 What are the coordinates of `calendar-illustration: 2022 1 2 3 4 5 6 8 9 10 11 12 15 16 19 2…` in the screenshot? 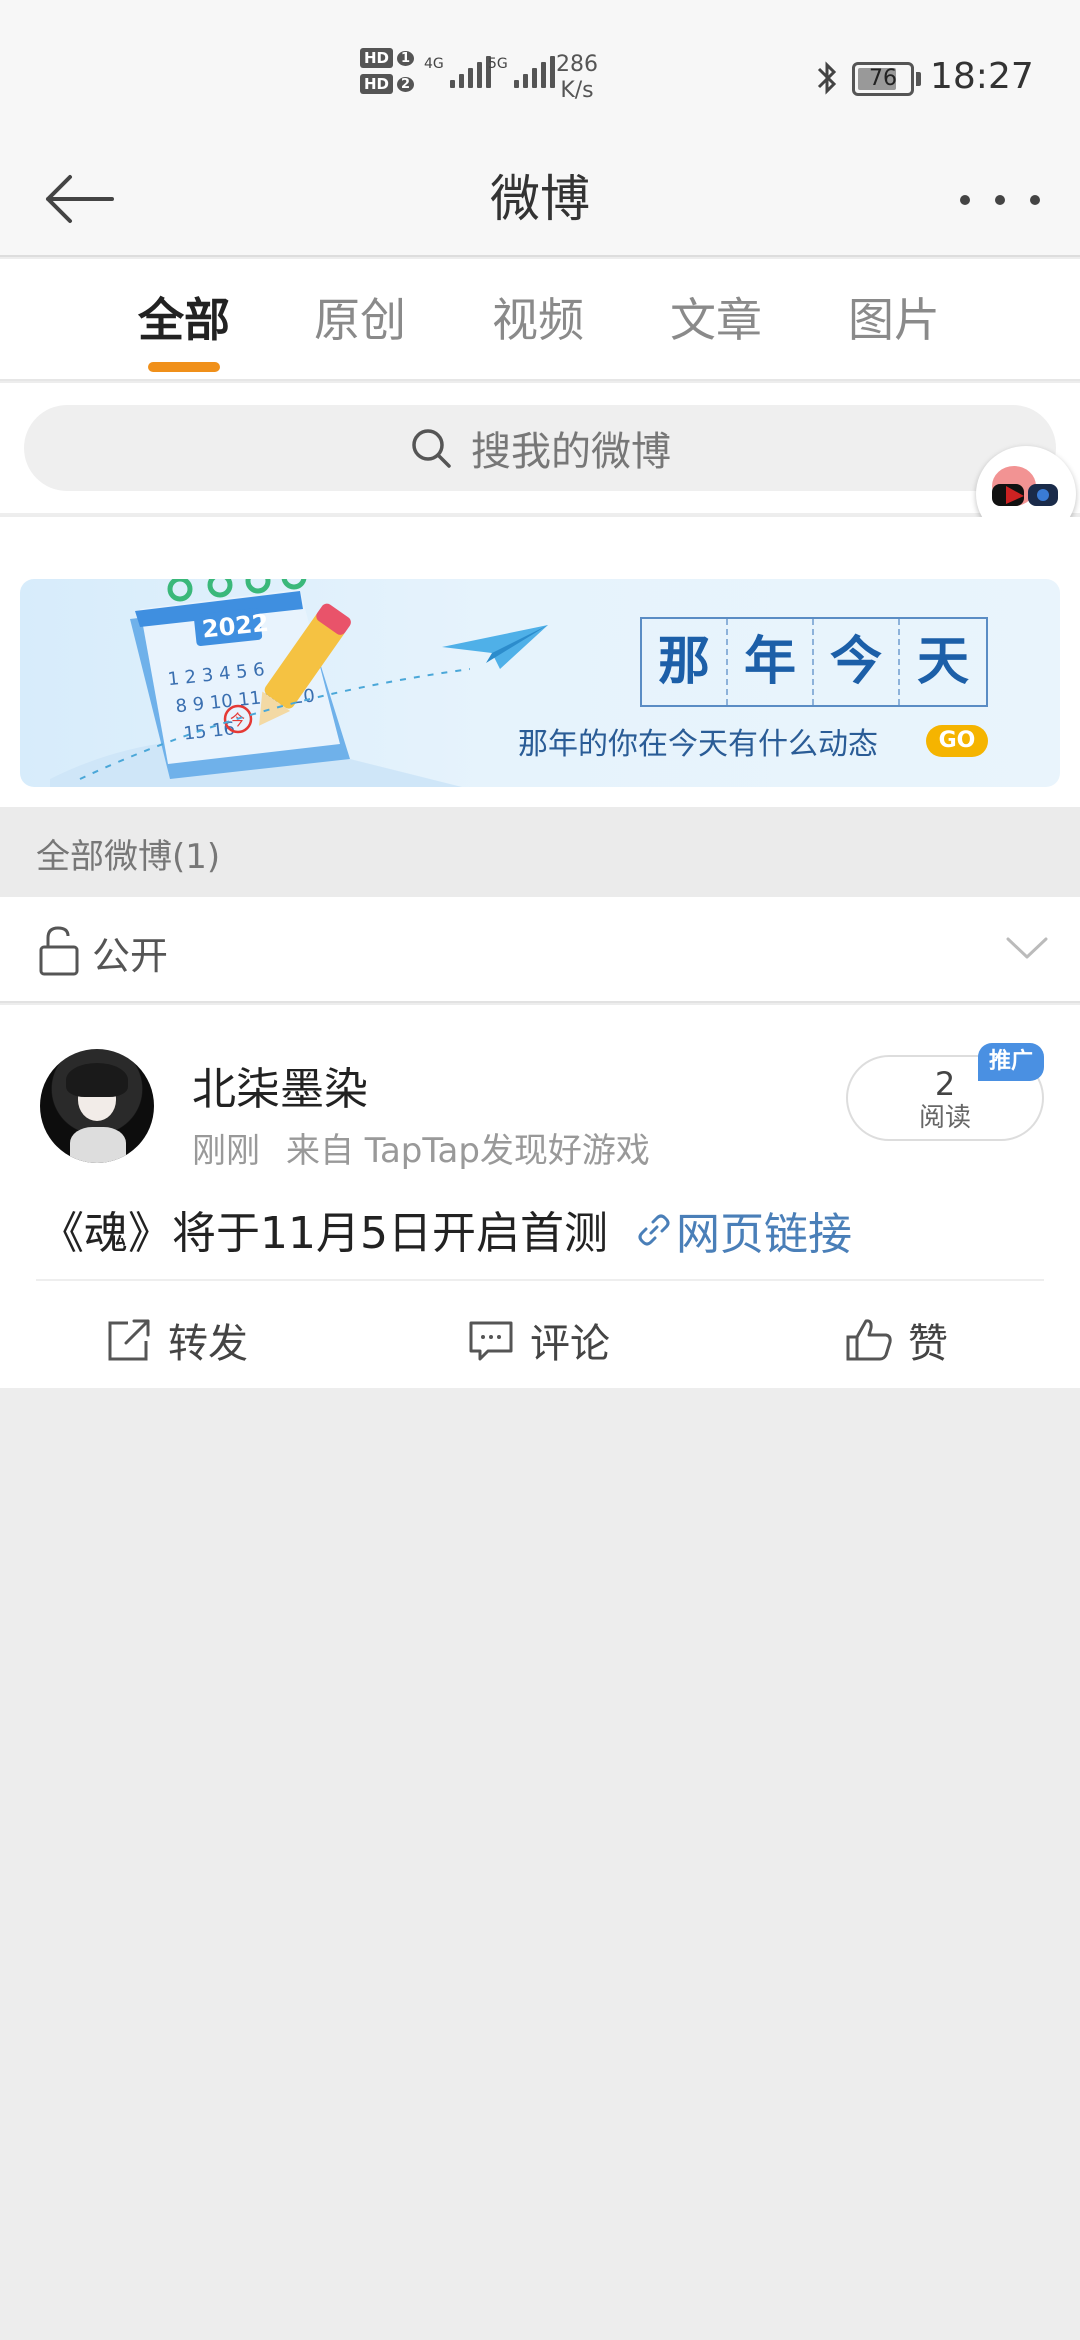 It's located at (260, 683).